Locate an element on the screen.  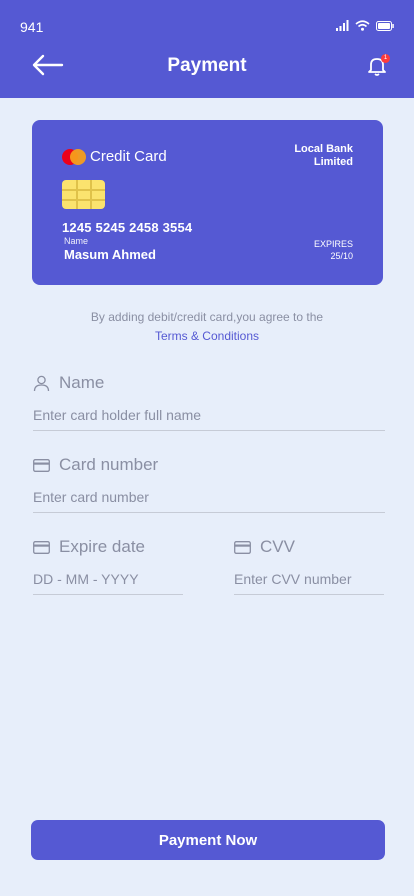
name-label: Name is located at coordinates (68, 383).